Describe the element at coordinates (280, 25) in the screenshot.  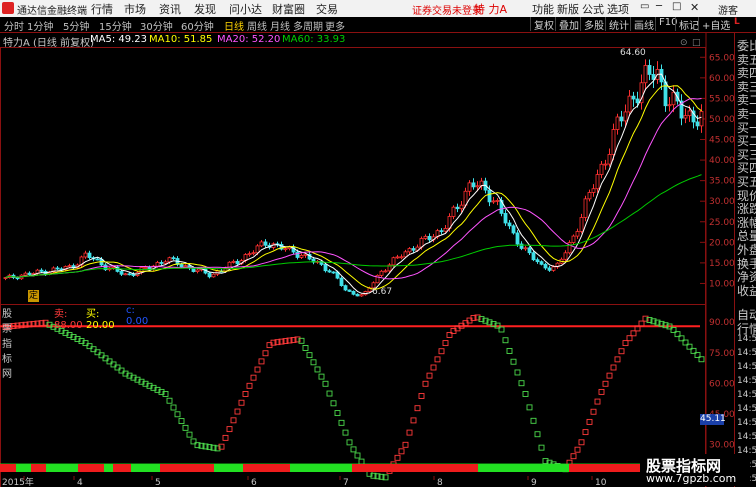
I see `period-month: 月线` at that location.